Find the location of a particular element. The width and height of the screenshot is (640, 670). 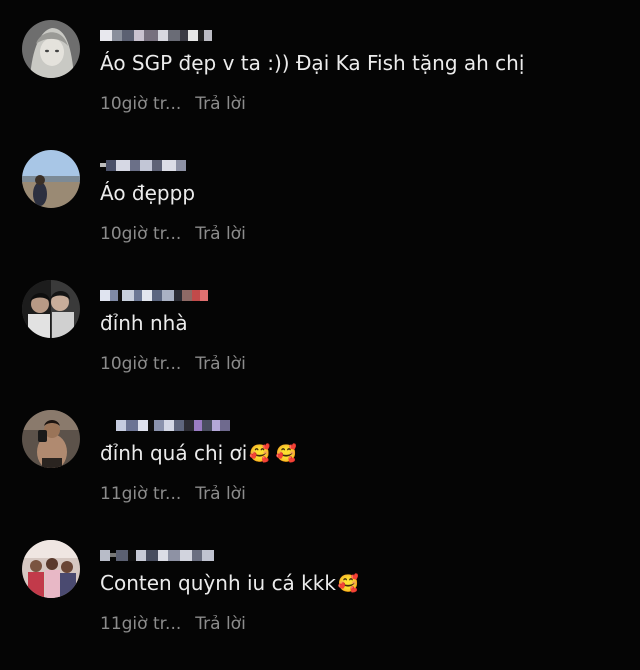

smiling-face-with-hearts-emoji: 🥰 🥰 is located at coordinates (273, 454).